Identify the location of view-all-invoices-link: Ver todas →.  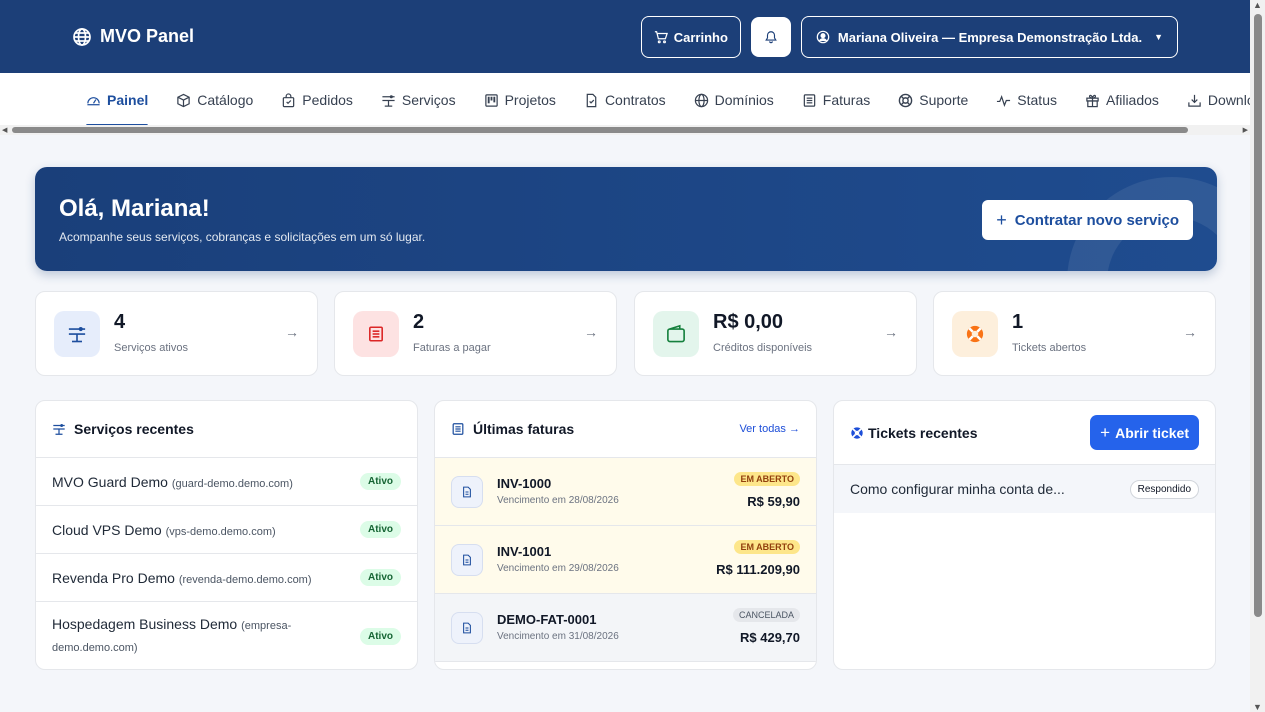
(769, 429).